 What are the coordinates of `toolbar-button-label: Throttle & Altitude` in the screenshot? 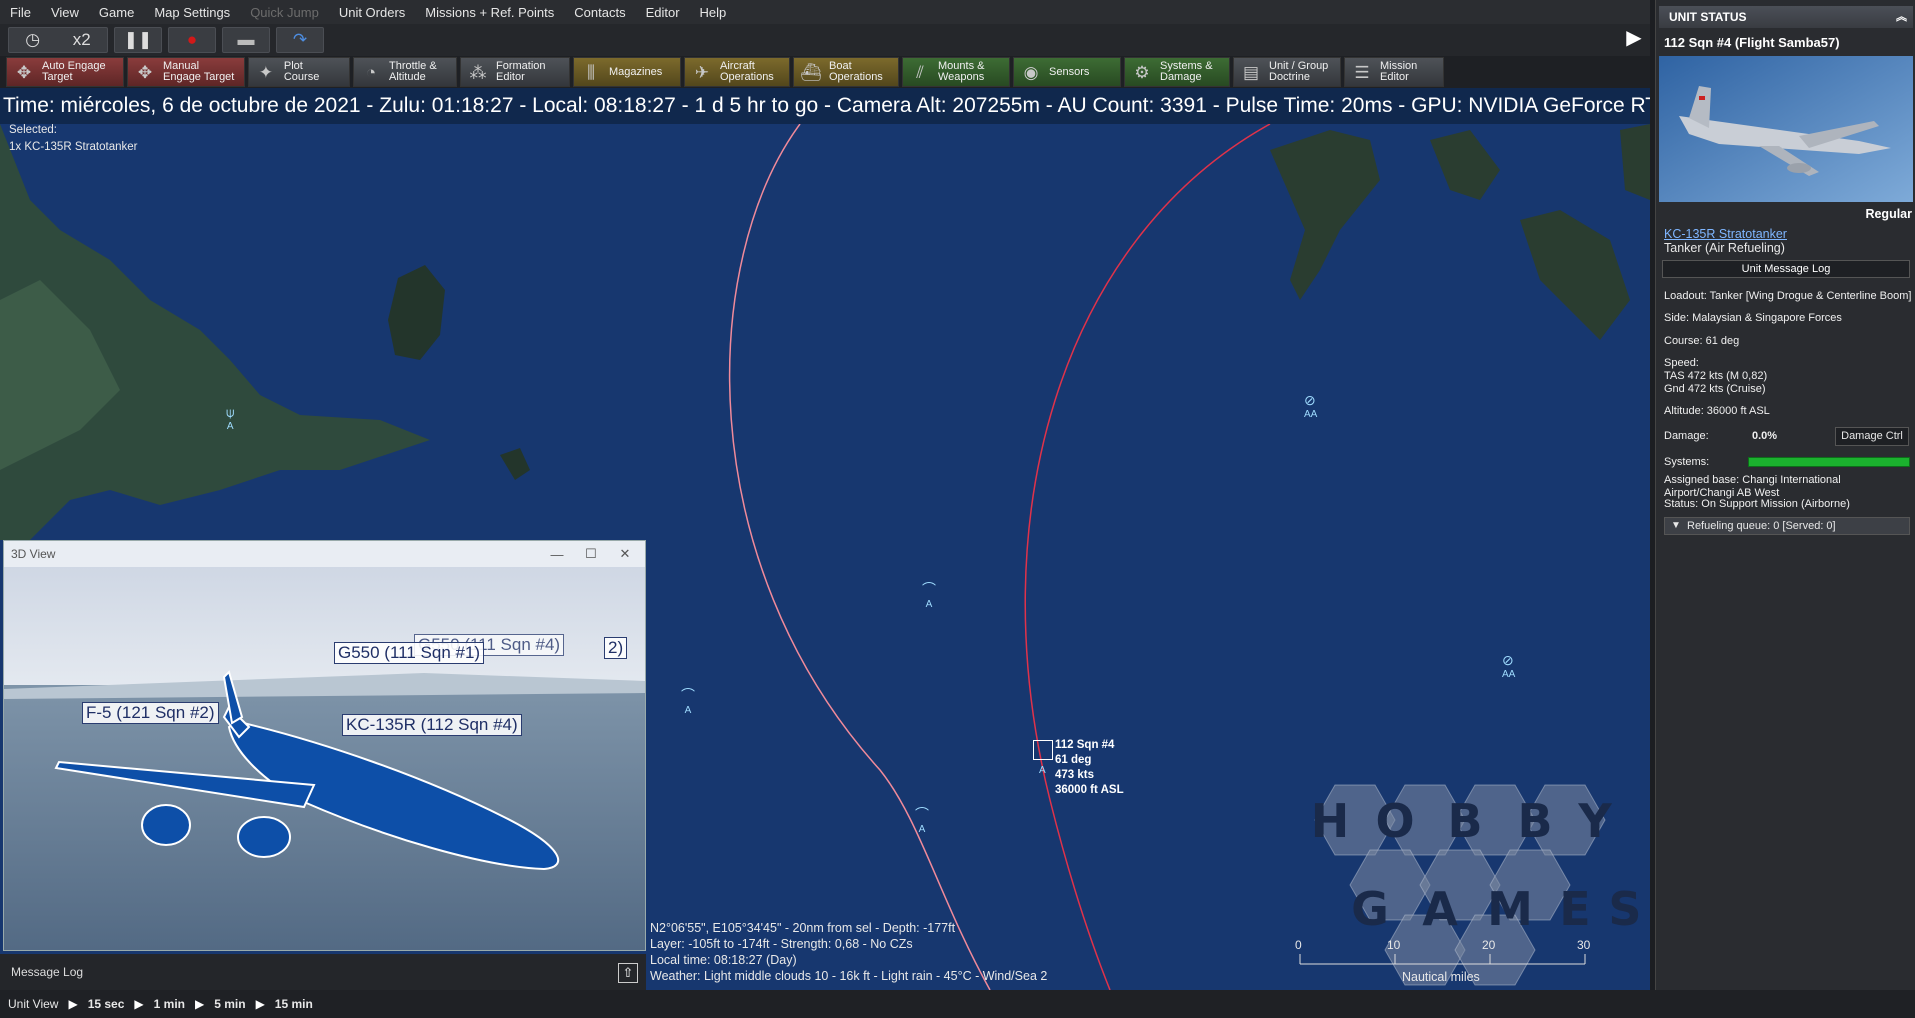 It's located at (413, 72).